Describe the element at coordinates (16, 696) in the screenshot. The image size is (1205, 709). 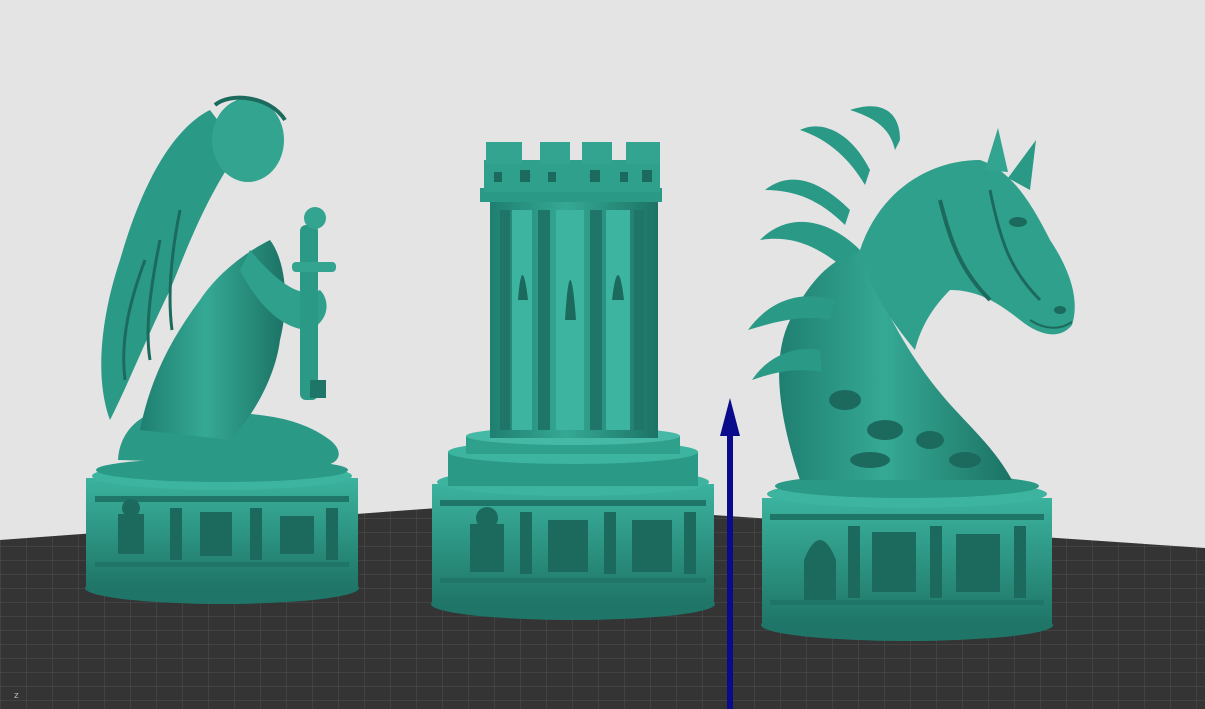
I see `axis-indicator: z` at that location.